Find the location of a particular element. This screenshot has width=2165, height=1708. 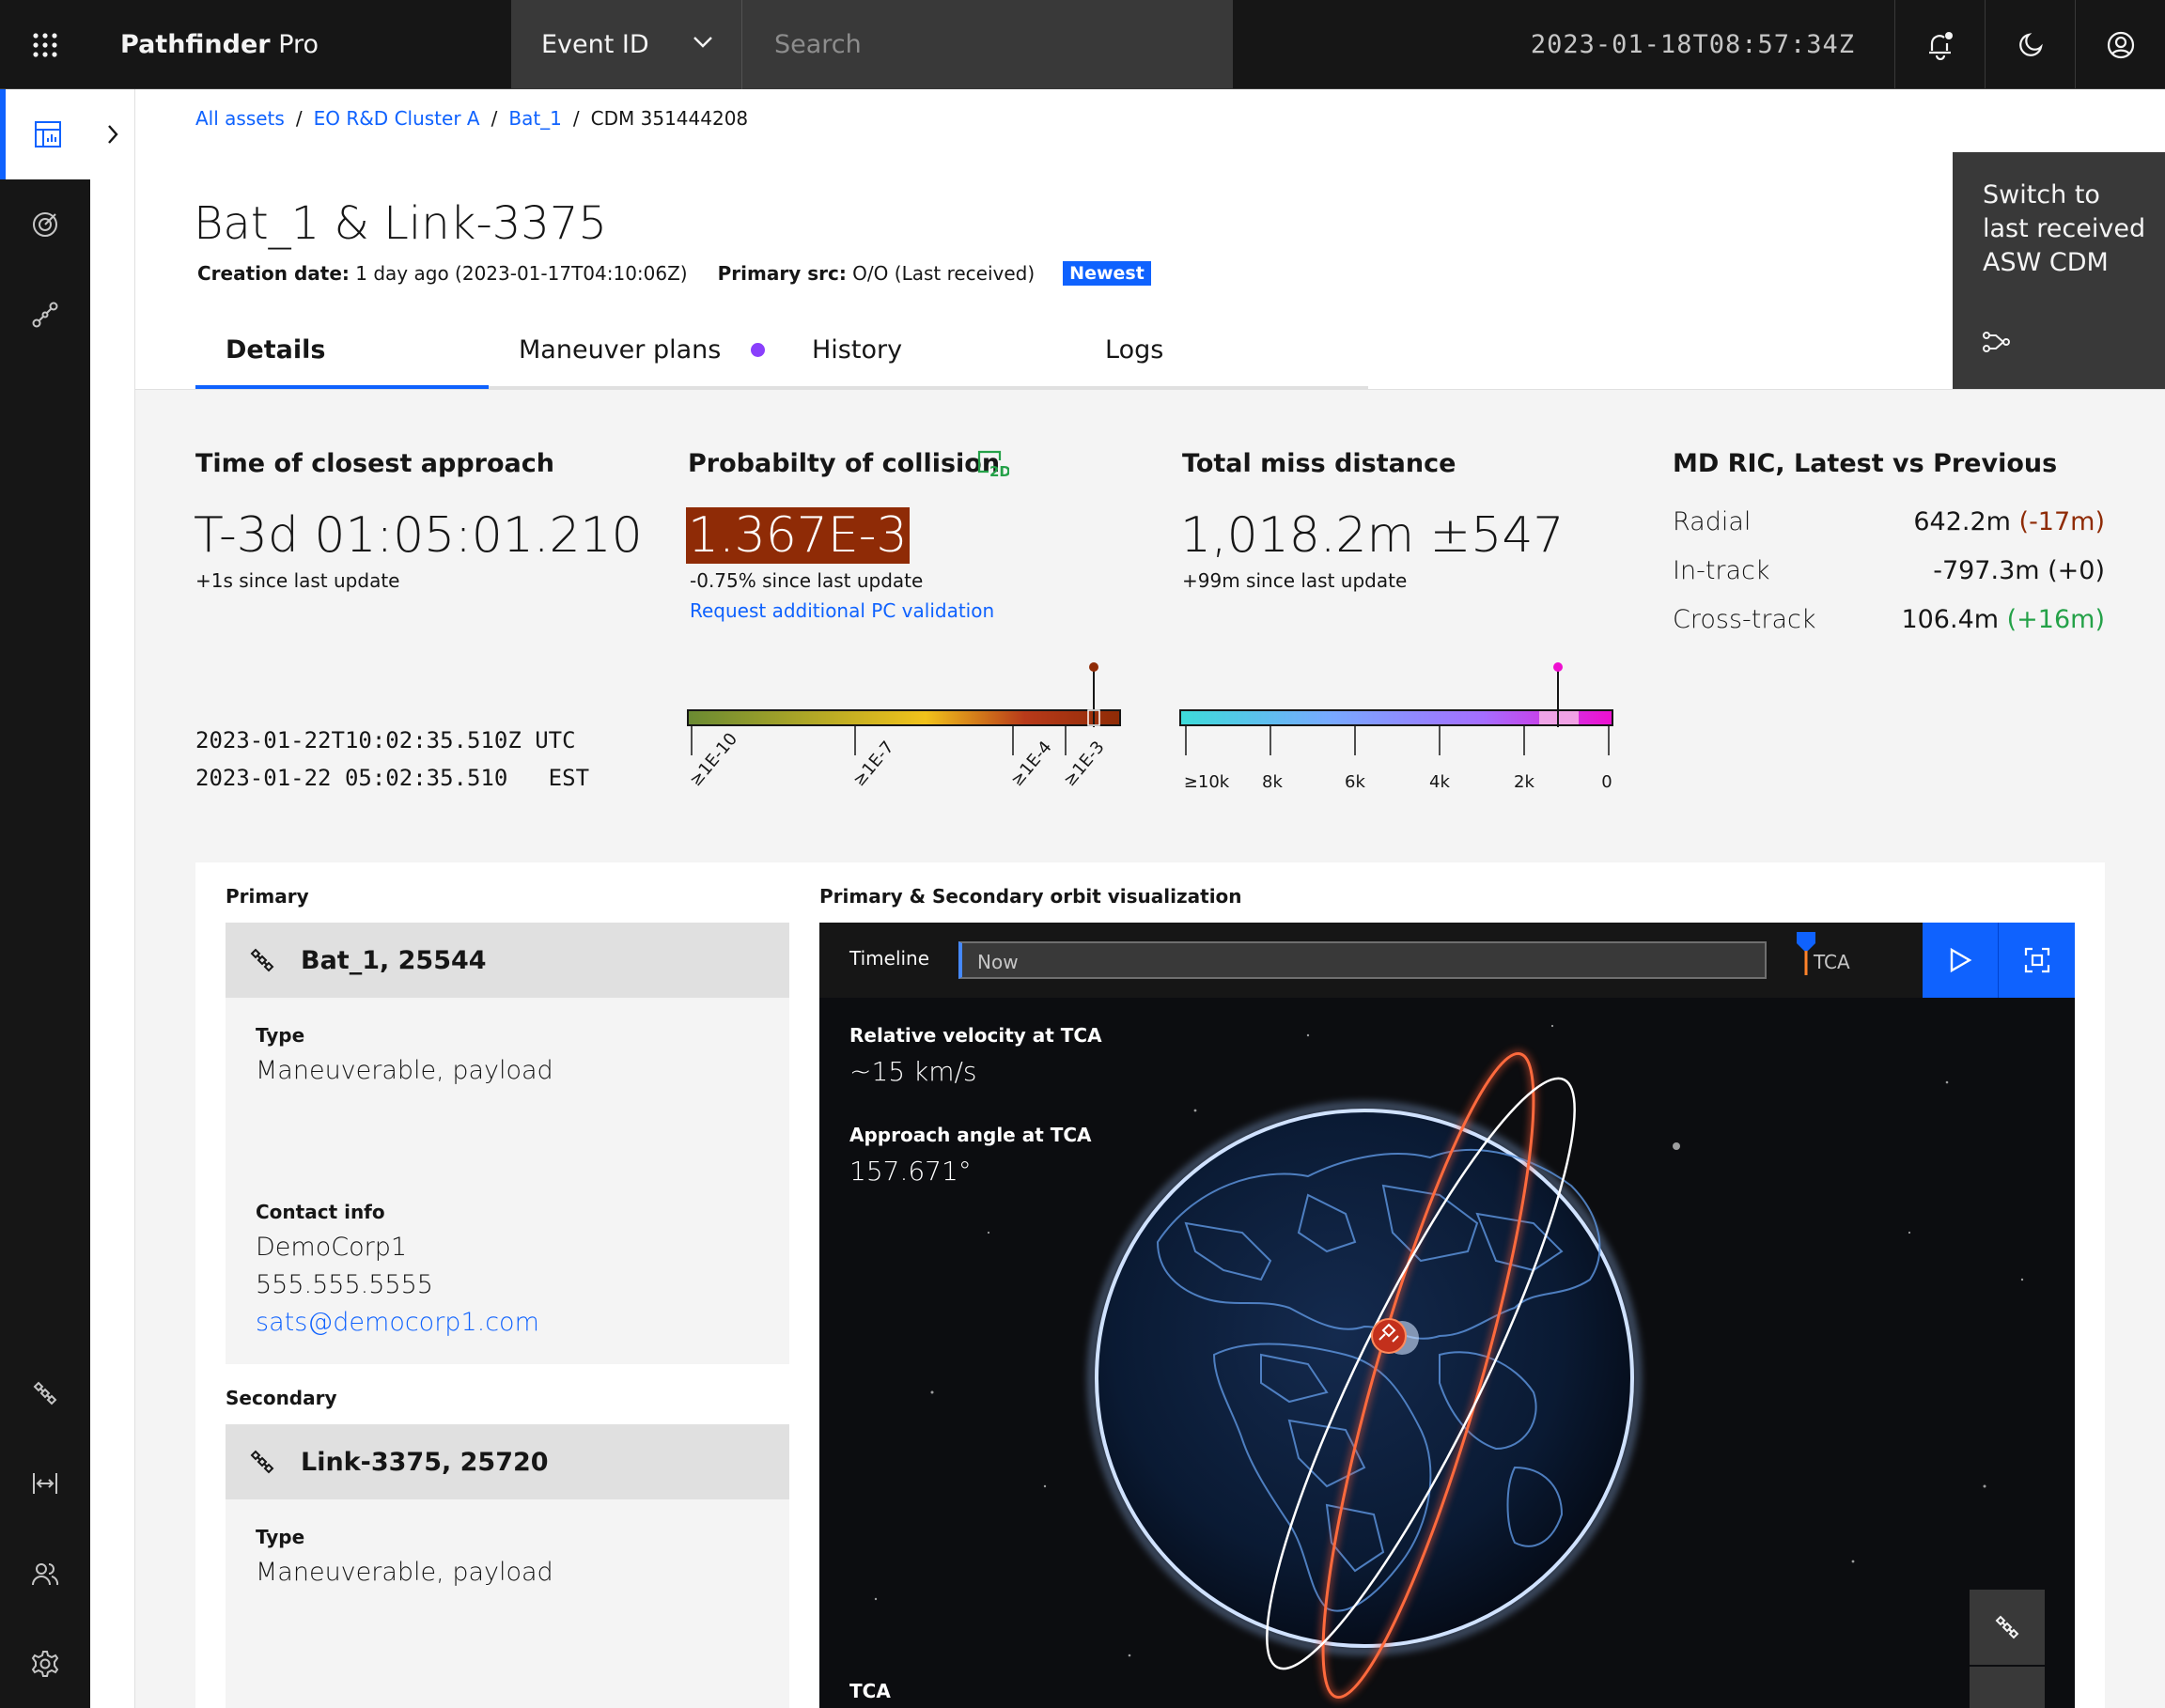

ric-value: 106.4m (+16m) is located at coordinates (2003, 619).